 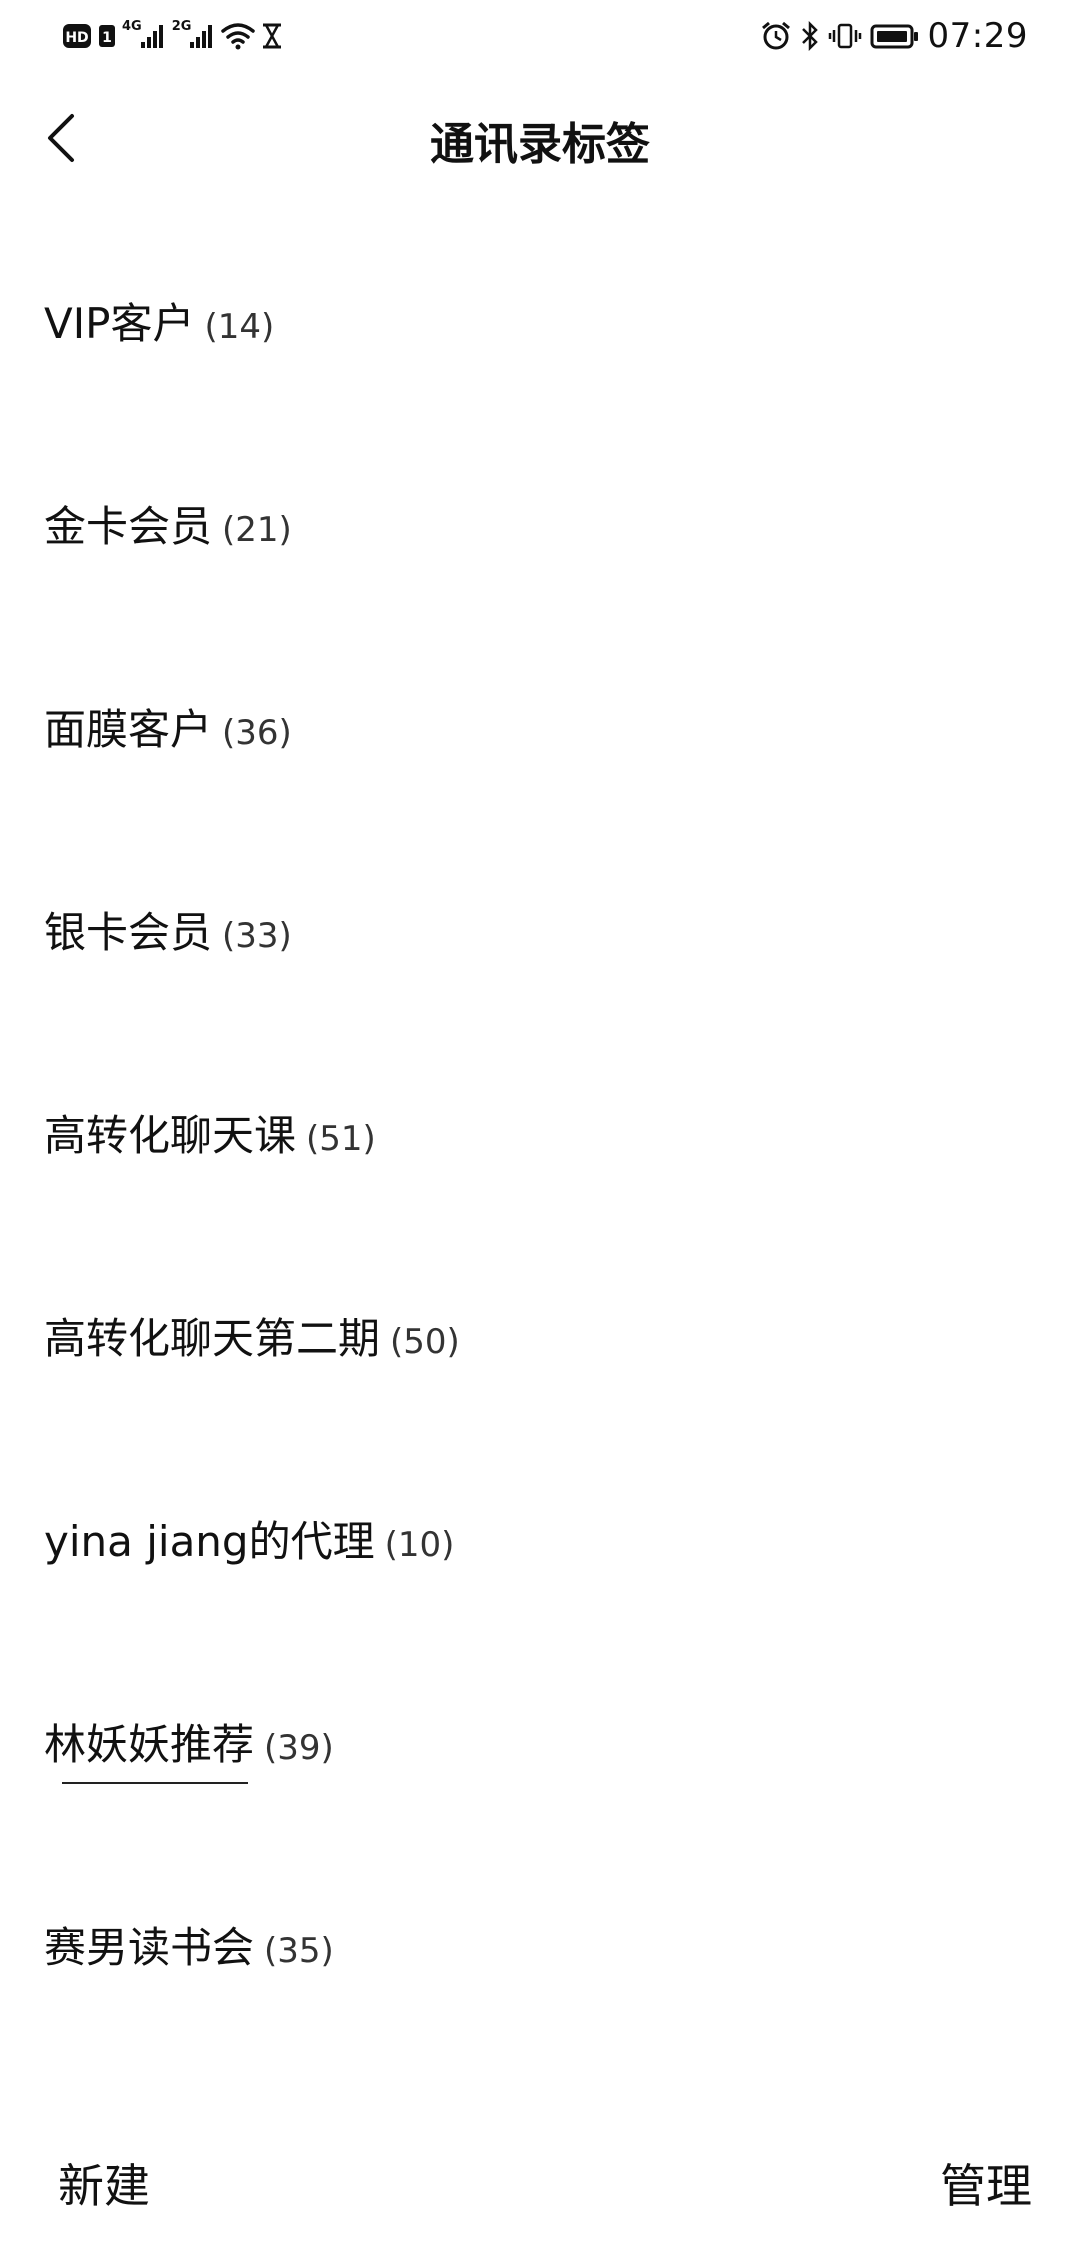 What do you see at coordinates (144, 34) in the screenshot?
I see `signal-4g-icon: 4G` at bounding box center [144, 34].